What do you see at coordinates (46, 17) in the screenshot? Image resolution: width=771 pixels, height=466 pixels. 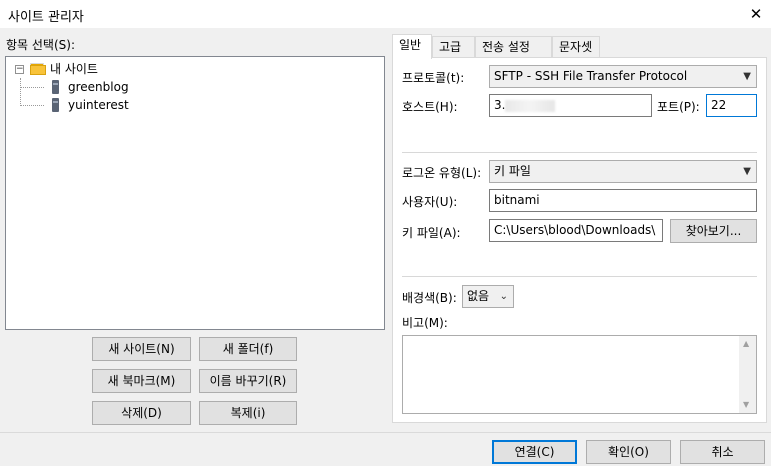 I see `window-title: 사이트 관리자` at bounding box center [46, 17].